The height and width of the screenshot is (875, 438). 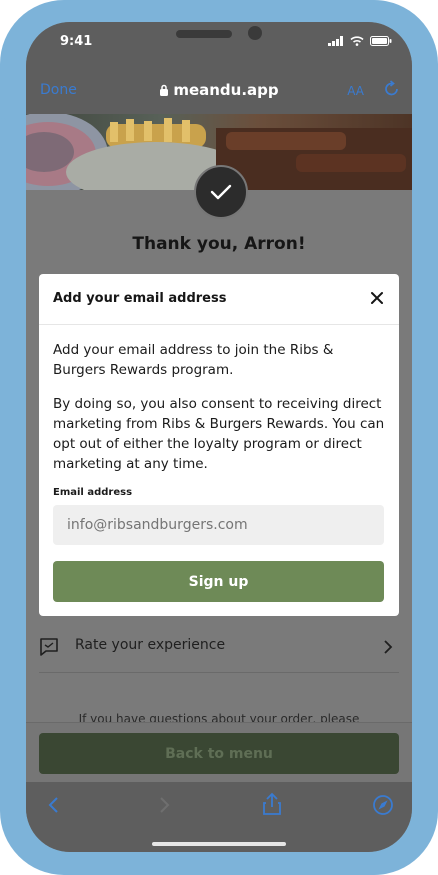 I want to click on speaker-notch, so click(x=204, y=34).